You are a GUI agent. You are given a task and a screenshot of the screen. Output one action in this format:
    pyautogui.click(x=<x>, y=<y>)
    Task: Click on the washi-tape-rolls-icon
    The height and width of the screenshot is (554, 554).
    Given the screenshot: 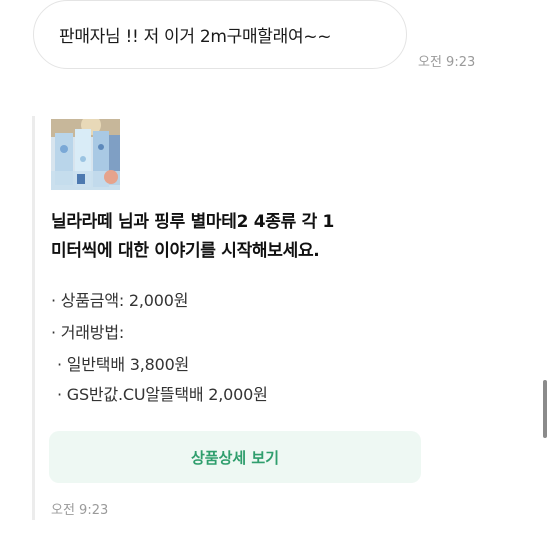 What is the action you would take?
    pyautogui.click(x=85, y=154)
    